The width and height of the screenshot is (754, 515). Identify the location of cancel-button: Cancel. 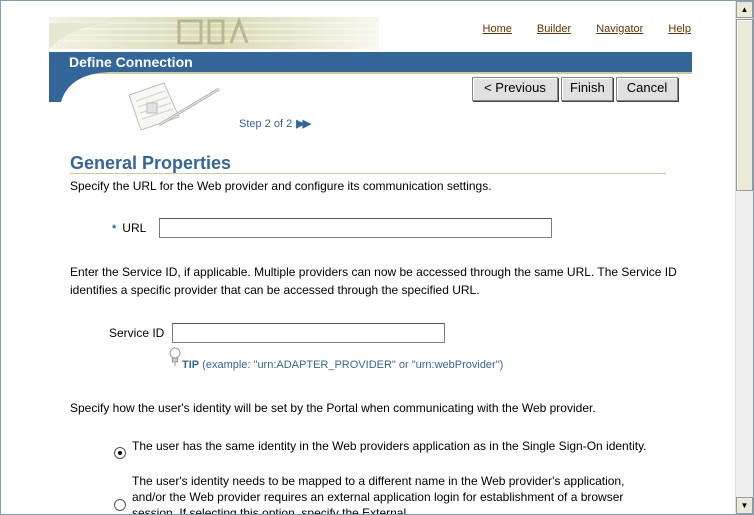
(647, 89).